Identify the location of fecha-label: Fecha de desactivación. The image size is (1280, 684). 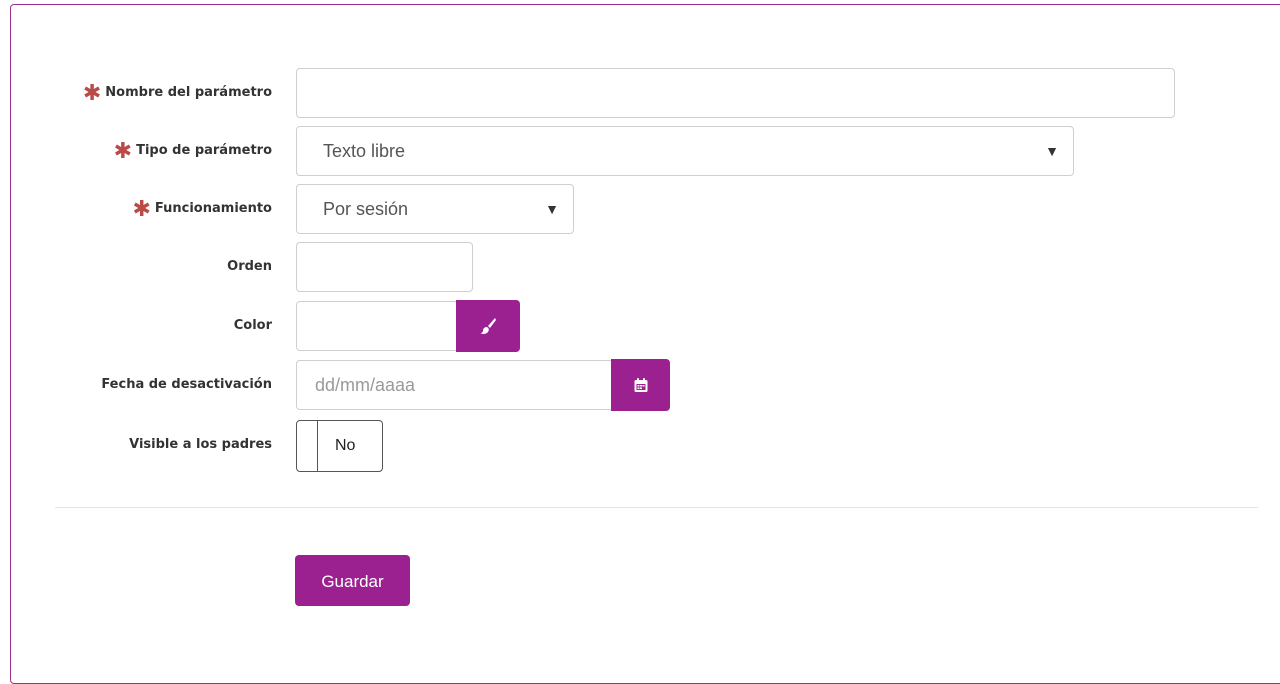
(186, 384).